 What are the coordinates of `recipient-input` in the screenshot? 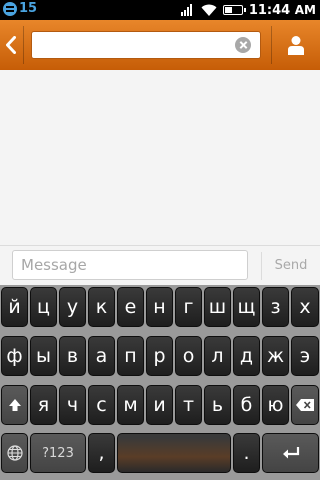 It's located at (146, 45).